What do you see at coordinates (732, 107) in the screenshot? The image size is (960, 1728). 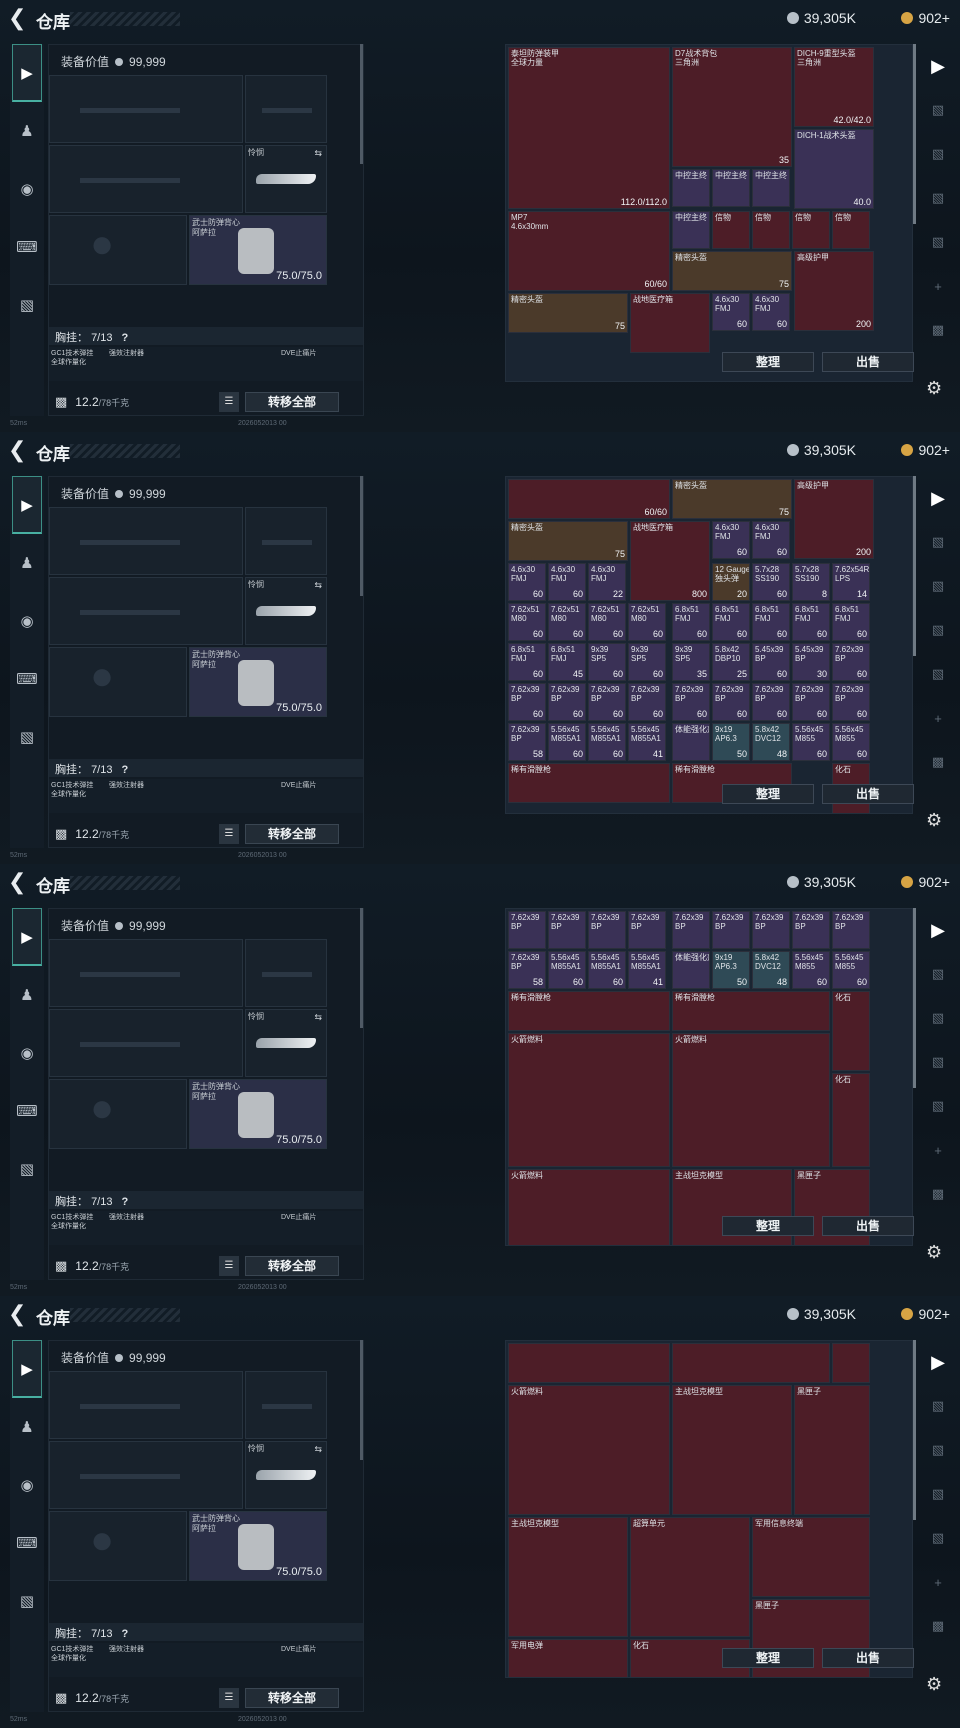 I see `stash-item: D7战术背包 三角洲 35` at bounding box center [732, 107].